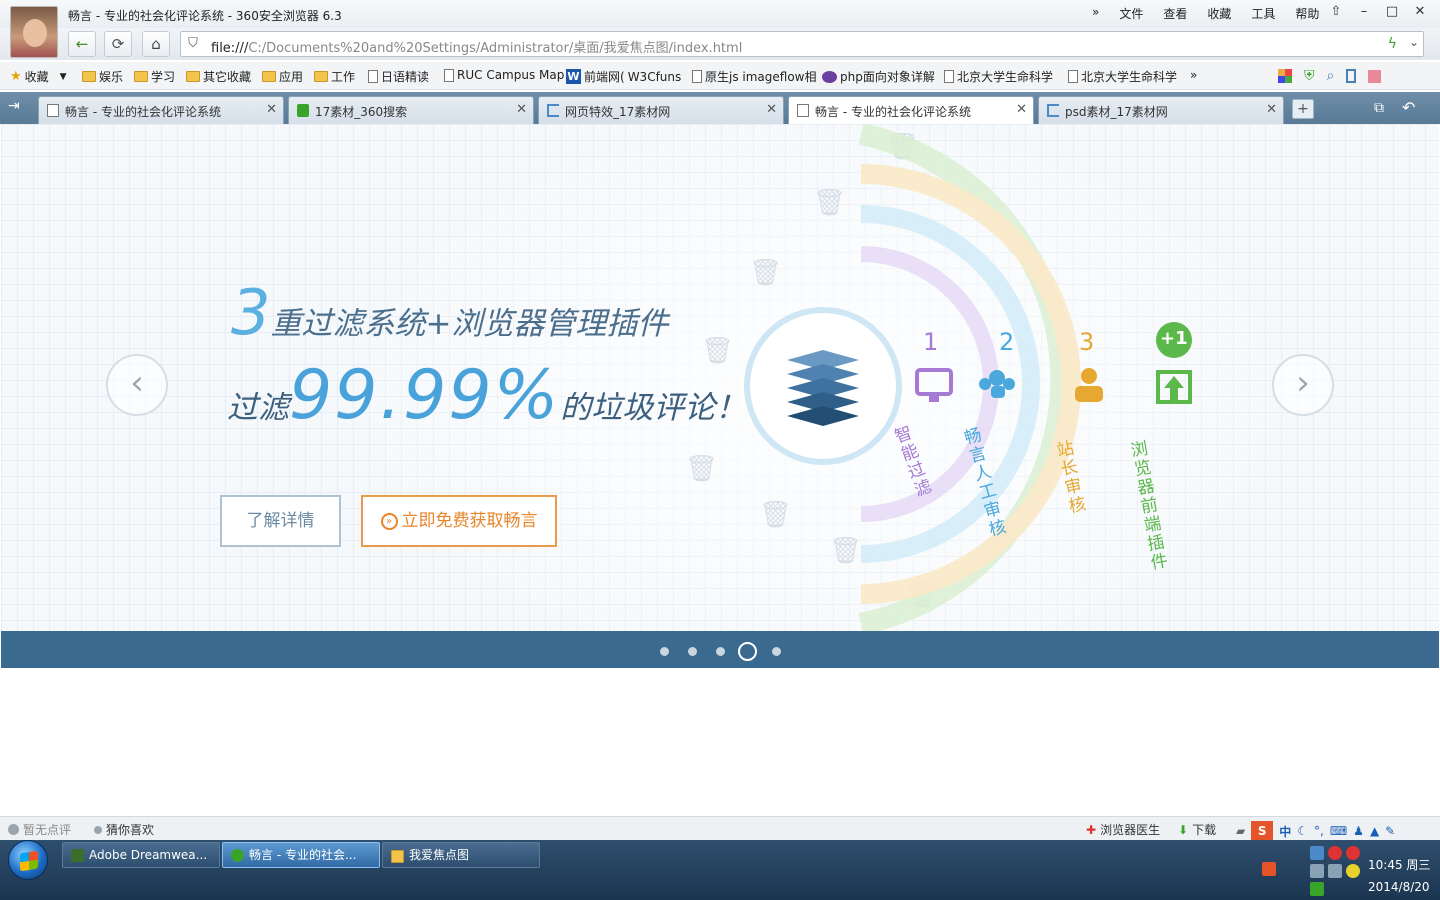 The height and width of the screenshot is (900, 1440). What do you see at coordinates (1095, 13) in the screenshot?
I see `menu-more: »` at bounding box center [1095, 13].